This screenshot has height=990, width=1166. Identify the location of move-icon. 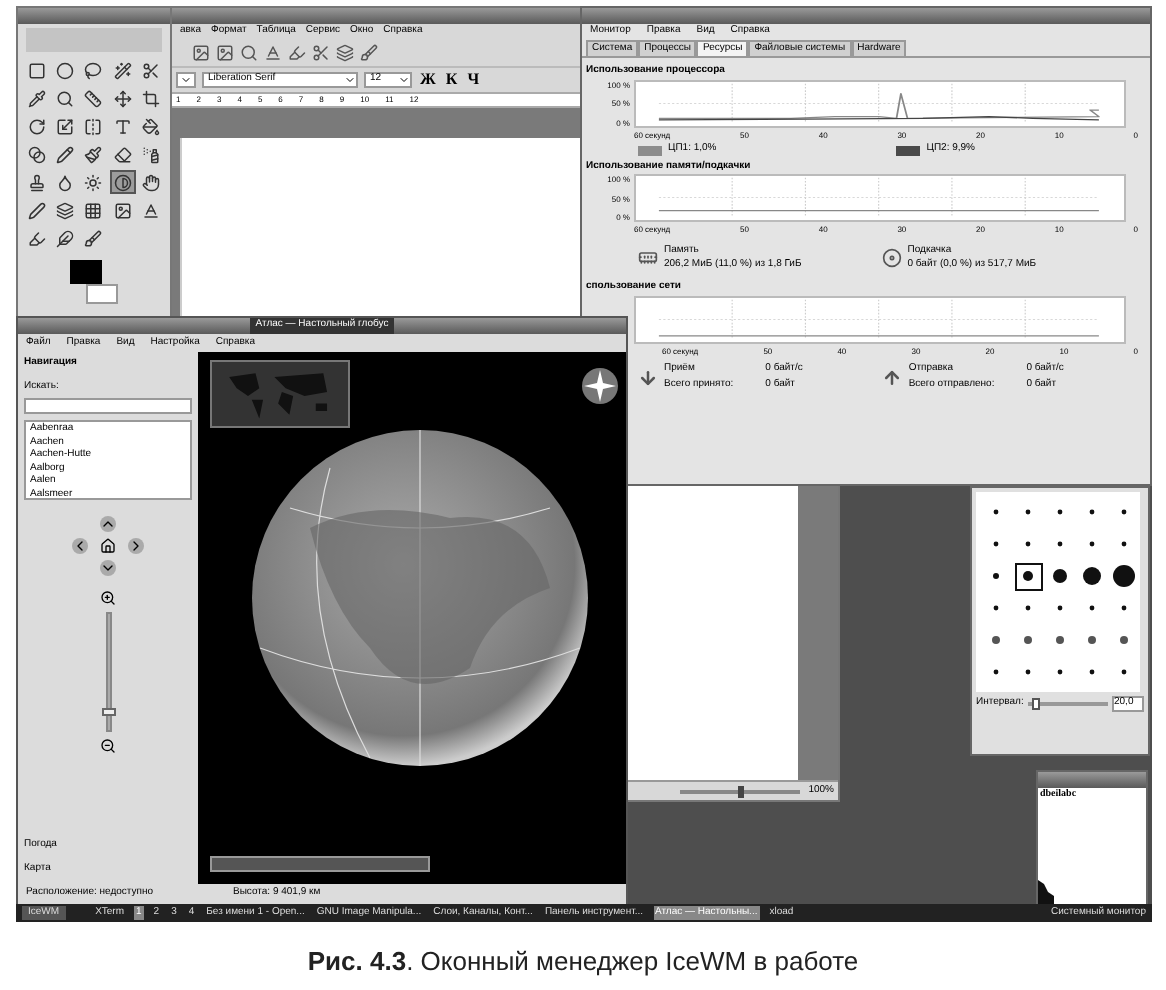
(122, 98).